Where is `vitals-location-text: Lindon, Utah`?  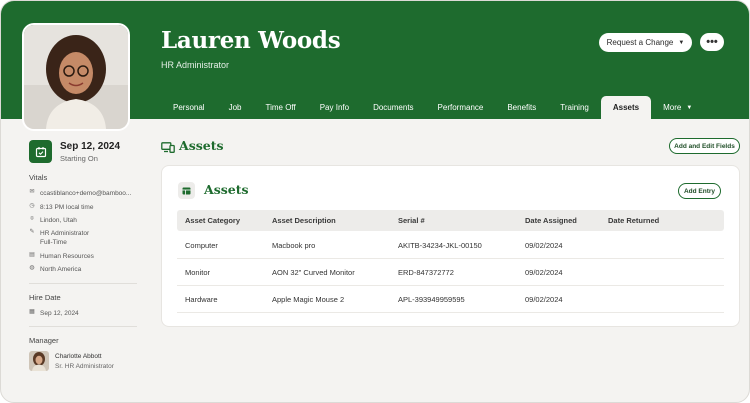 vitals-location-text: Lindon, Utah is located at coordinates (58, 220).